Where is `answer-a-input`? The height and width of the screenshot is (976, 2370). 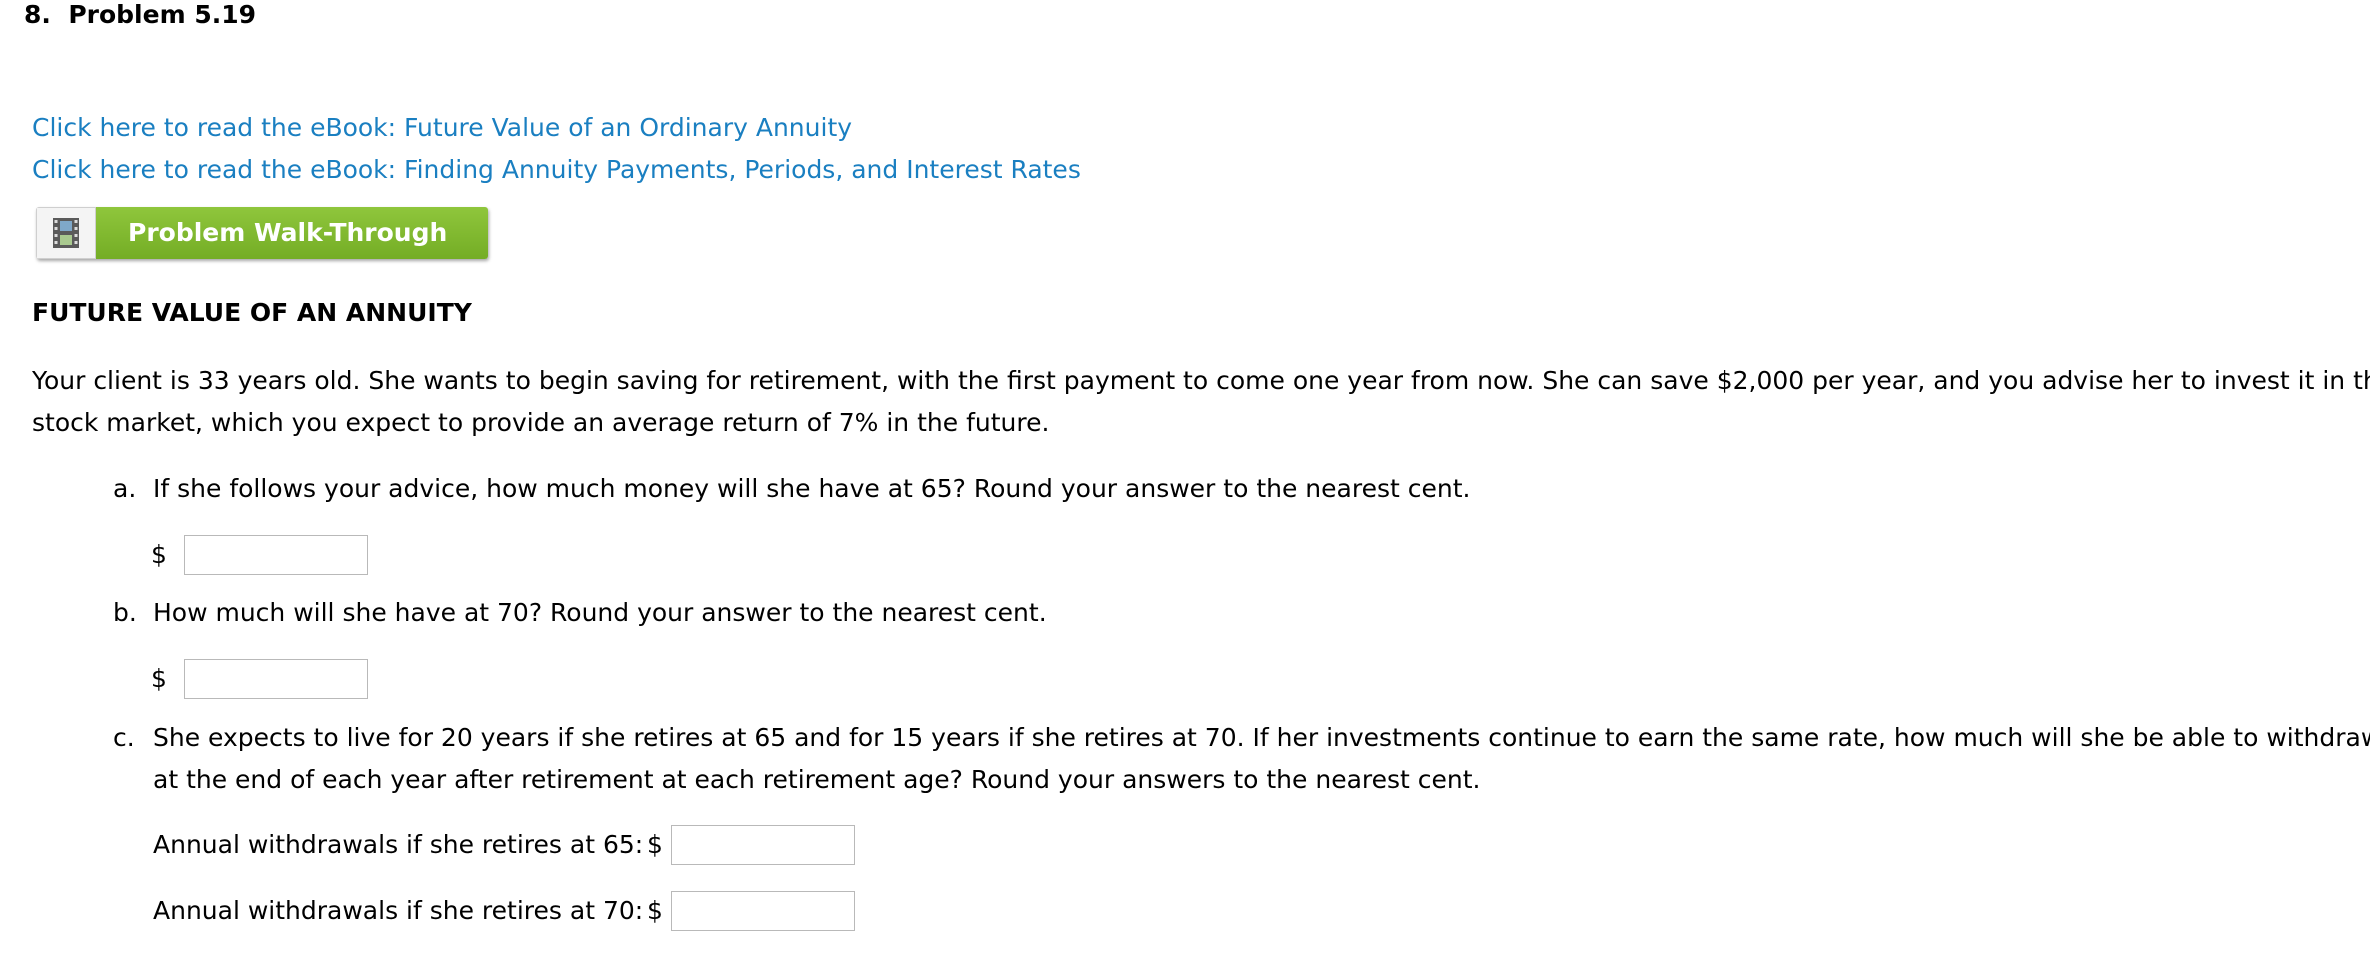
answer-a-input is located at coordinates (276, 555).